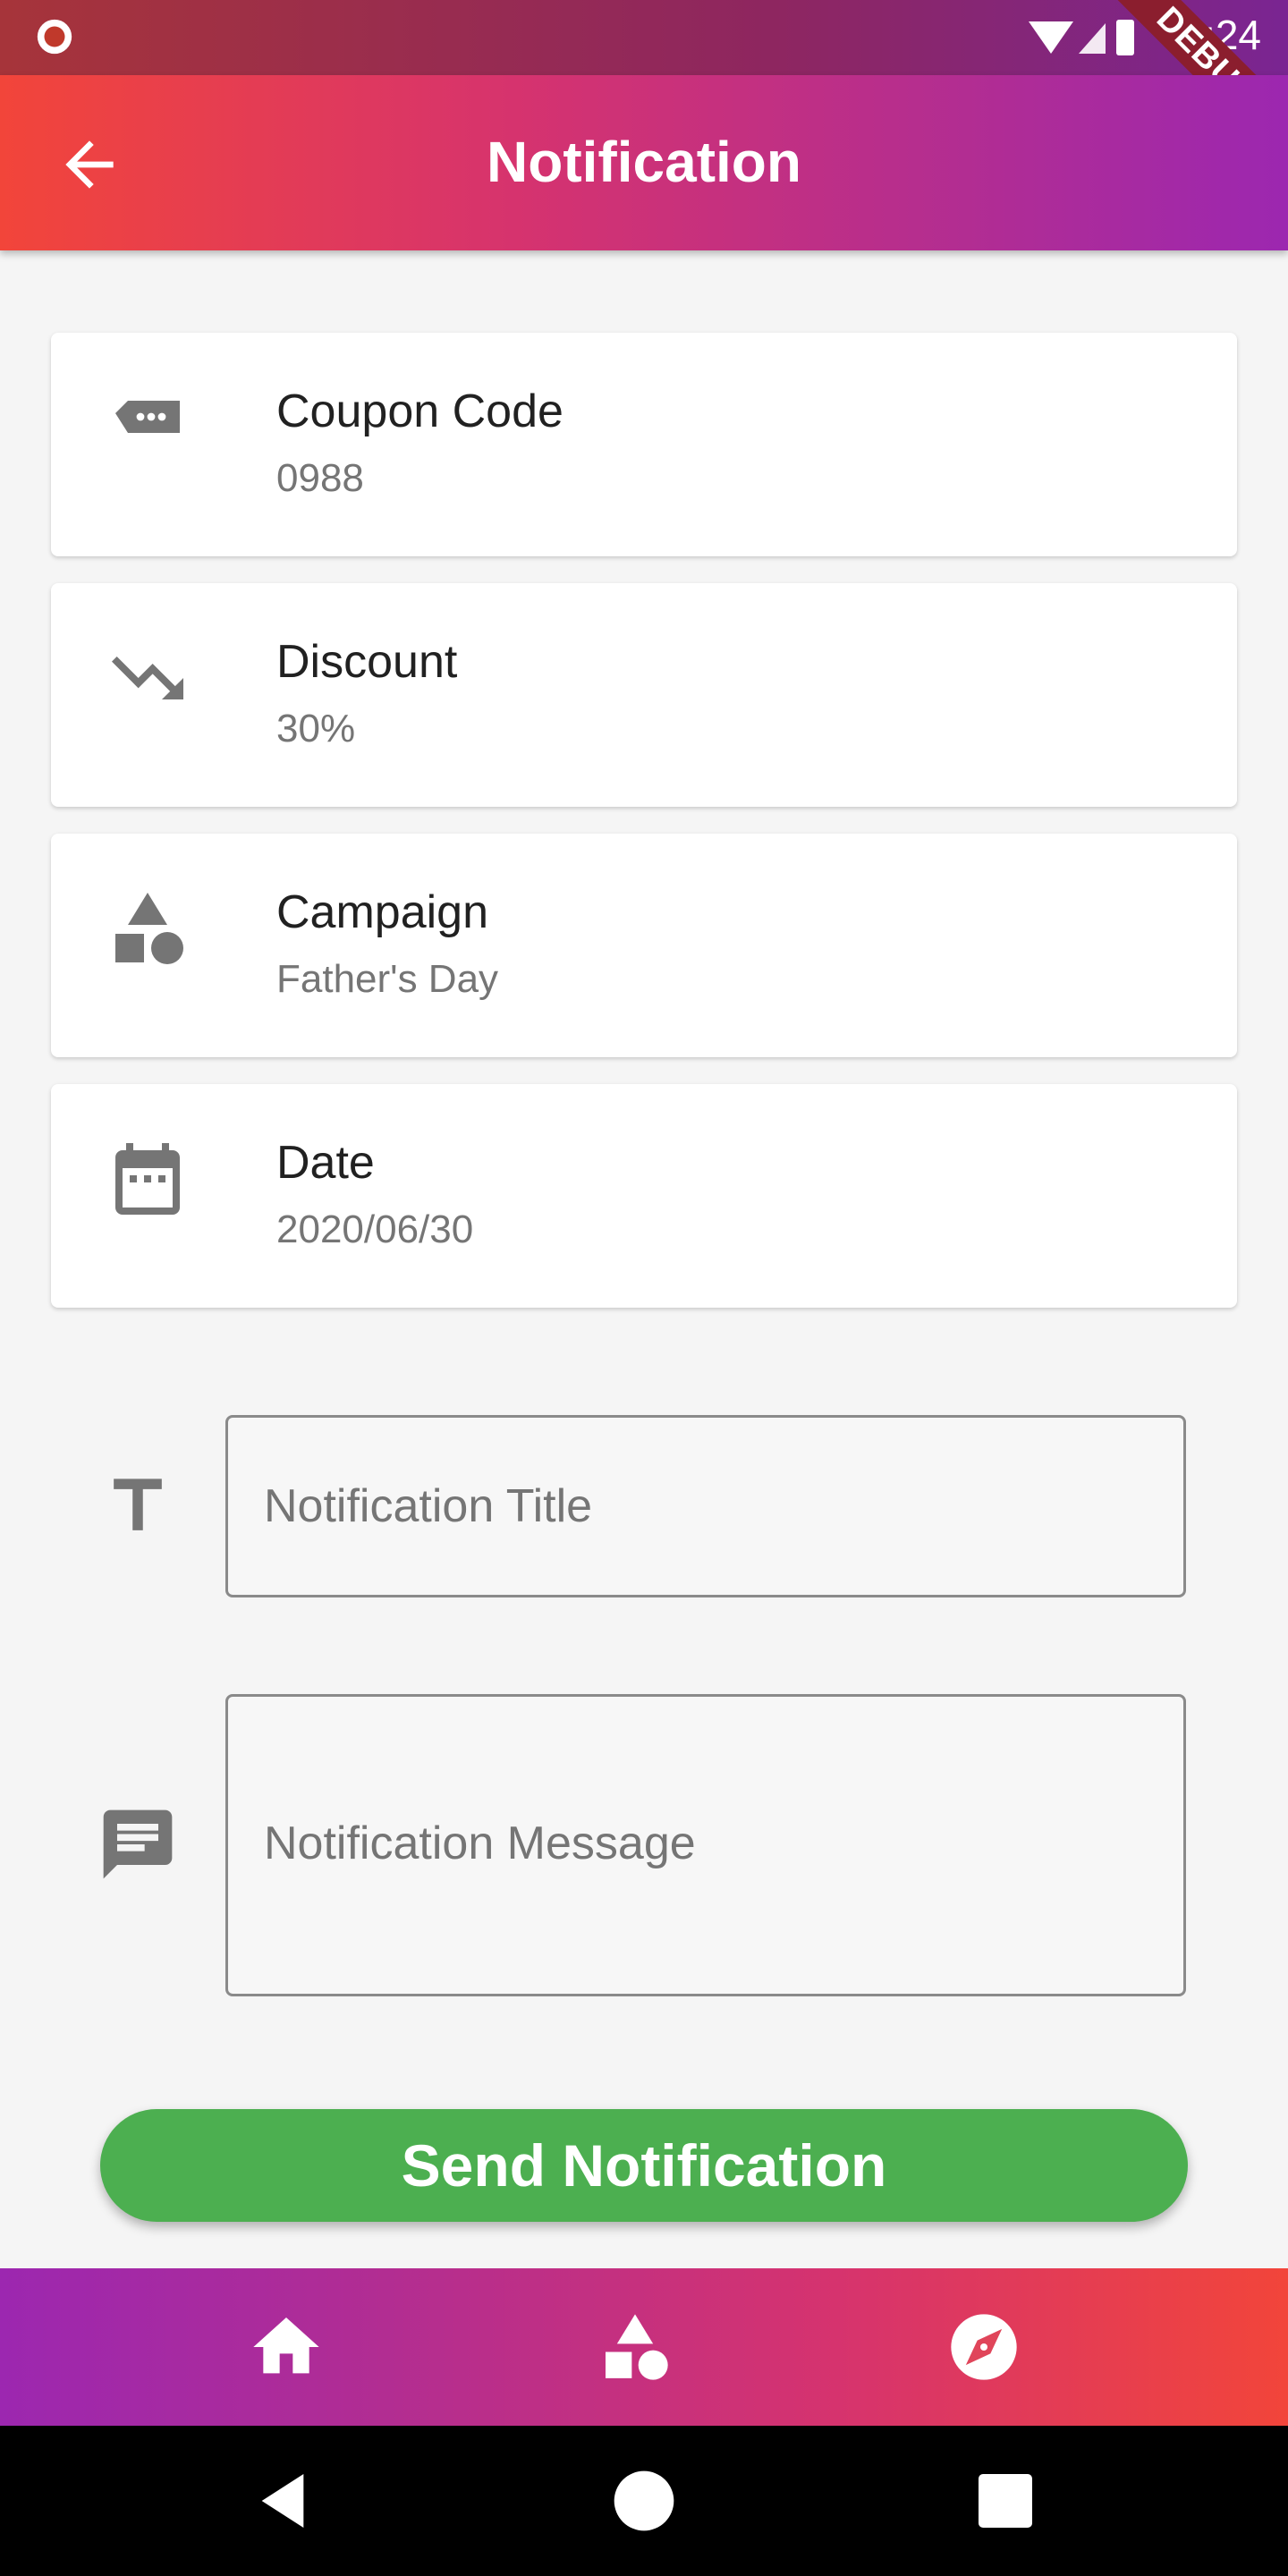 The image size is (1288, 2576). I want to click on trending-down-icon, so click(147, 678).